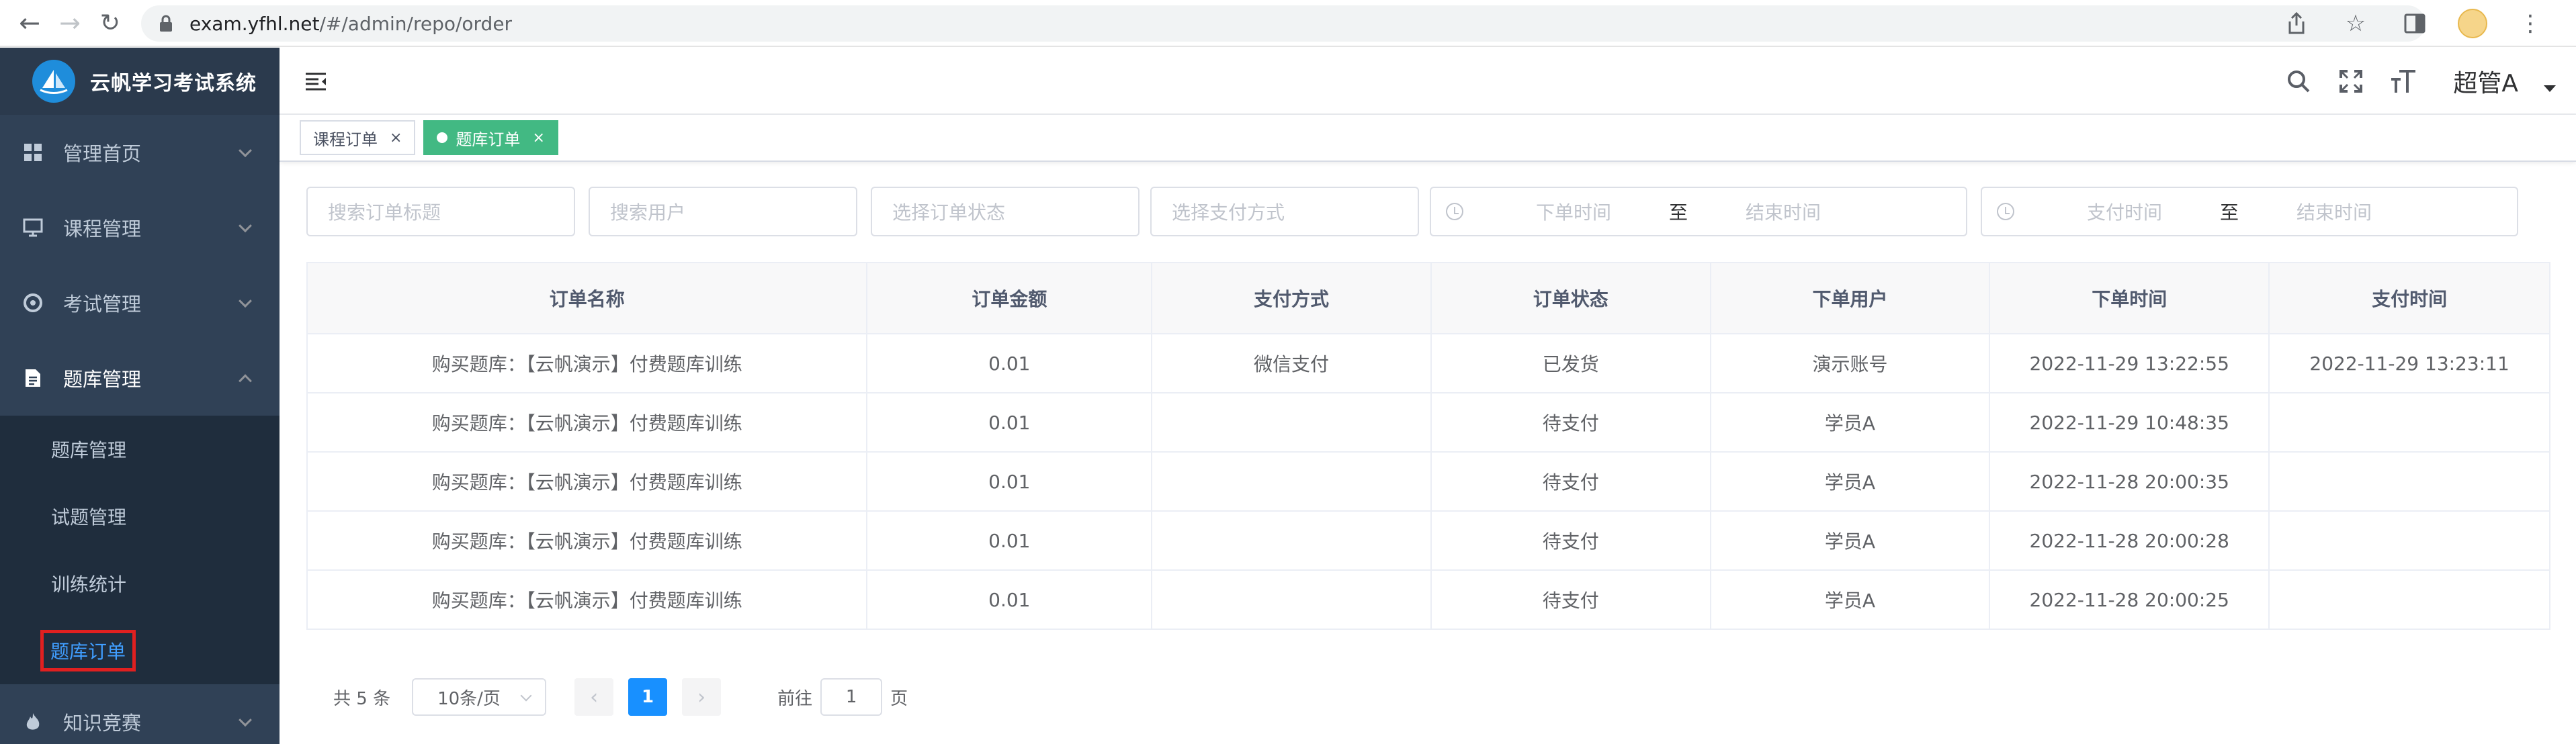 This screenshot has height=744, width=2576. What do you see at coordinates (2415, 23) in the screenshot?
I see `side-panel-icon` at bounding box center [2415, 23].